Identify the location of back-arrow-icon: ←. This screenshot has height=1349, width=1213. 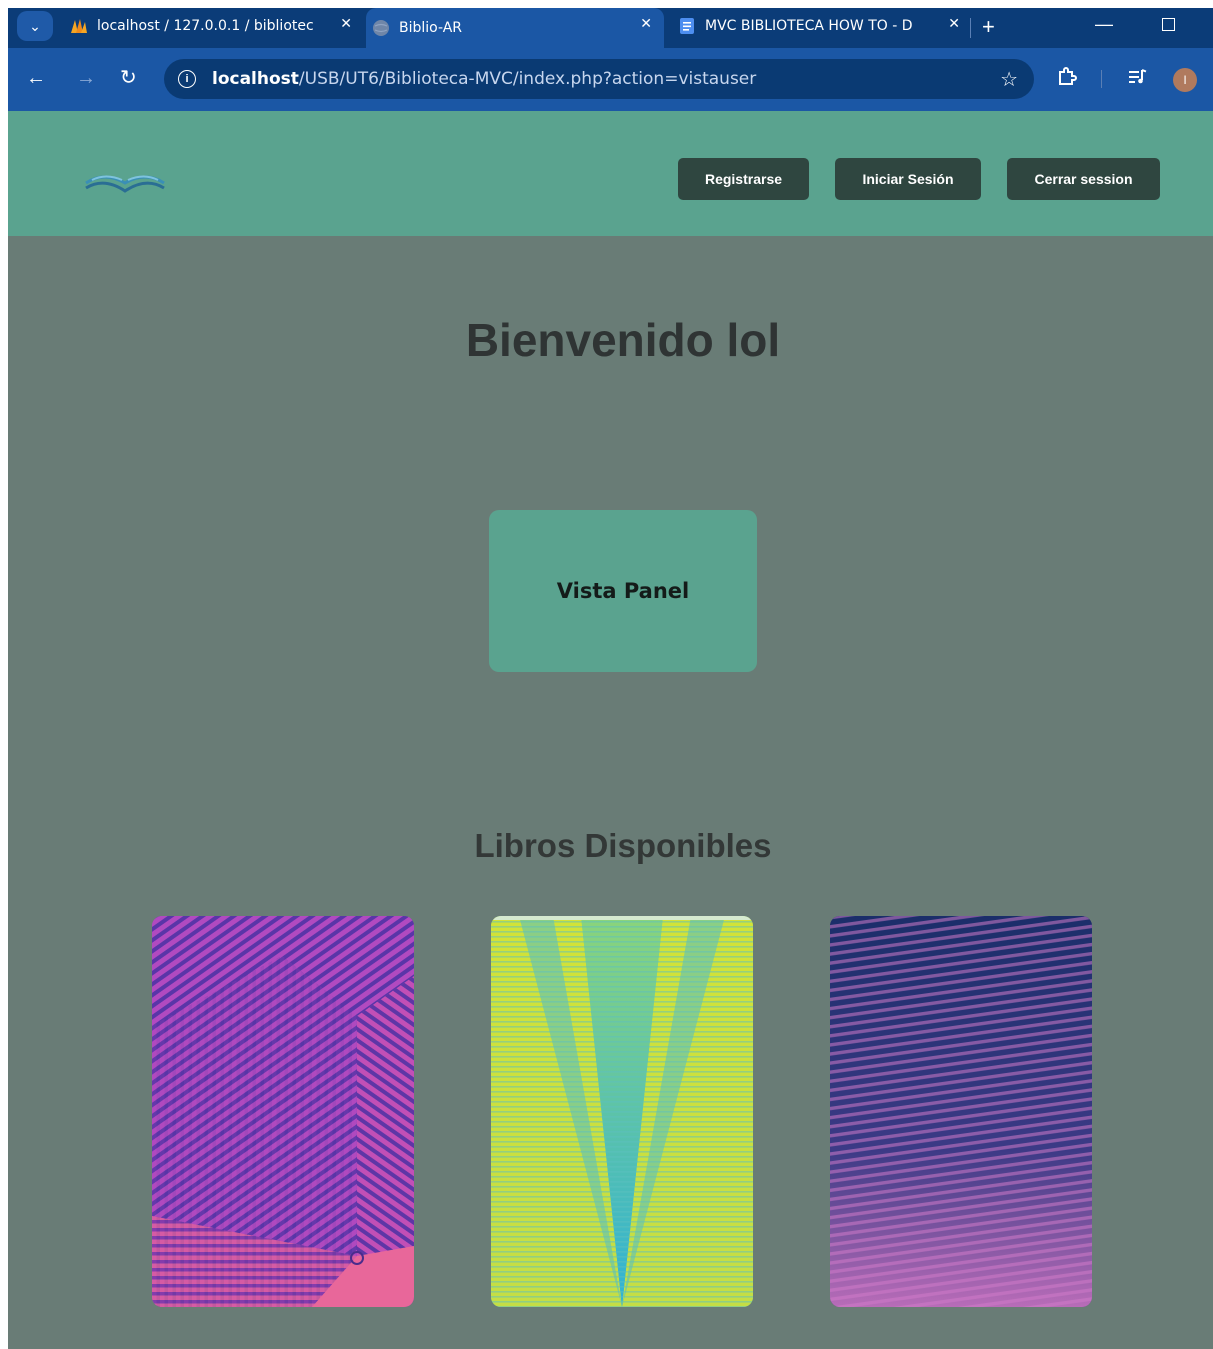
(36, 78).